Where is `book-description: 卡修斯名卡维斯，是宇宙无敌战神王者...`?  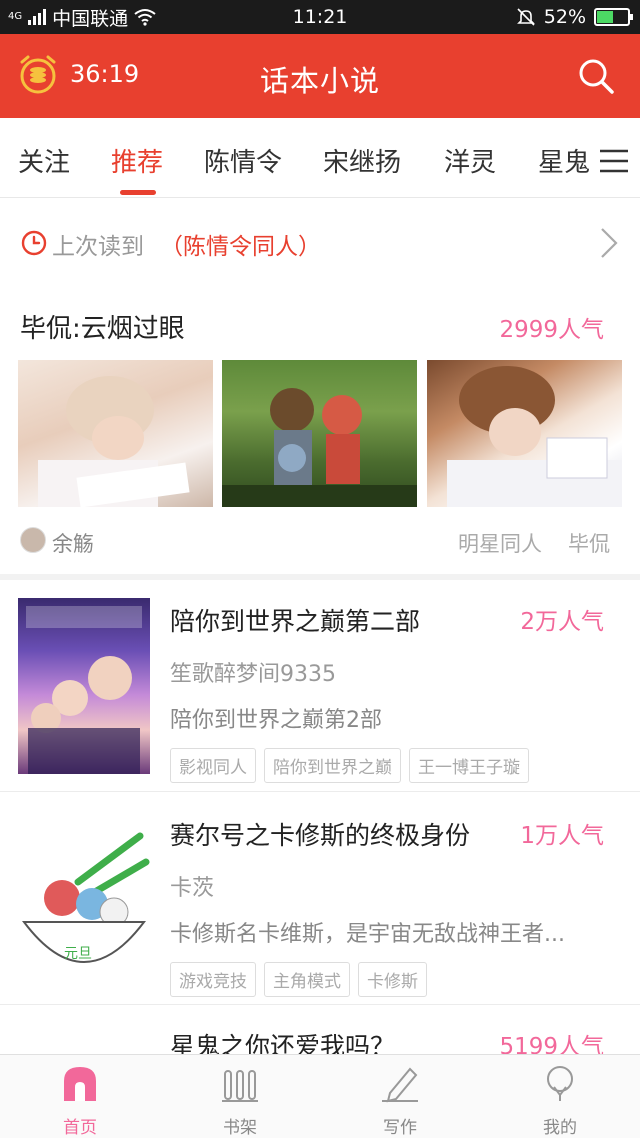 book-description: 卡修斯名卡维斯，是宇宙无敌战神王者... is located at coordinates (367, 934).